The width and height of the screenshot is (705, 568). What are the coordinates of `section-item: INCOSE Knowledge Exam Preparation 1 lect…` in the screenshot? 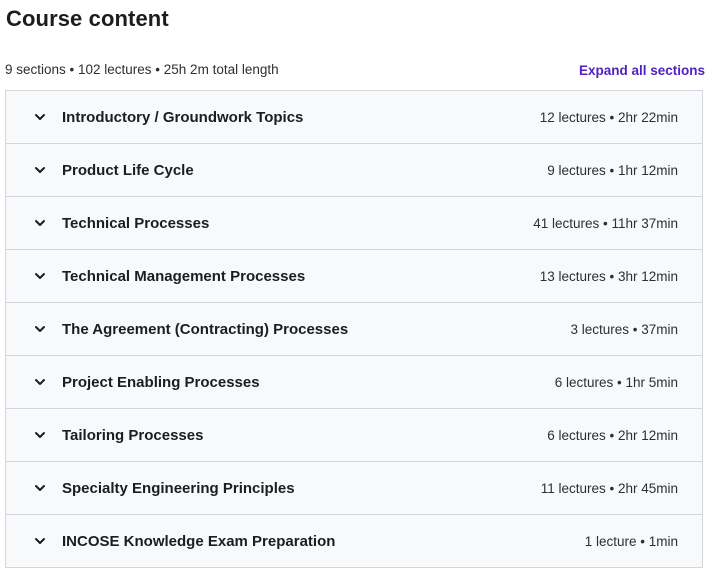 It's located at (354, 541).